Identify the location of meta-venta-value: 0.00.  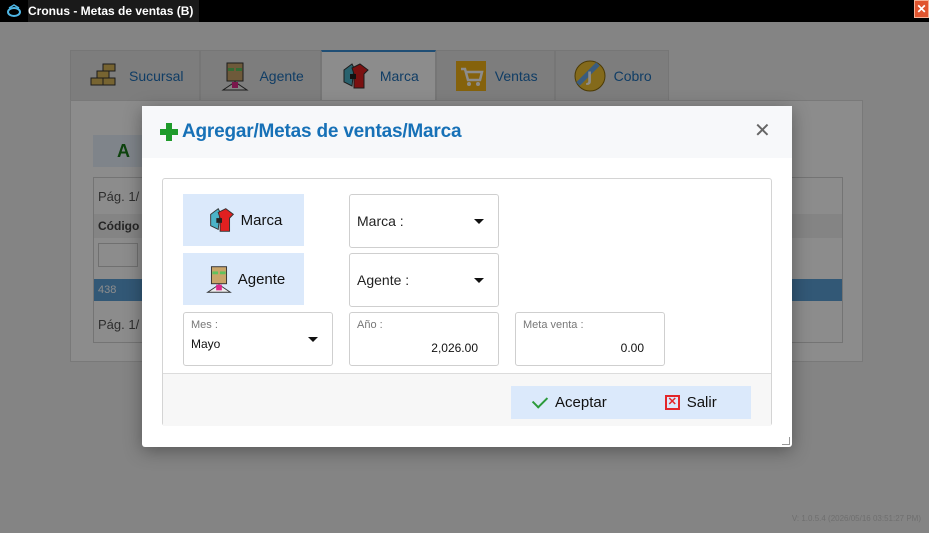
(632, 348).